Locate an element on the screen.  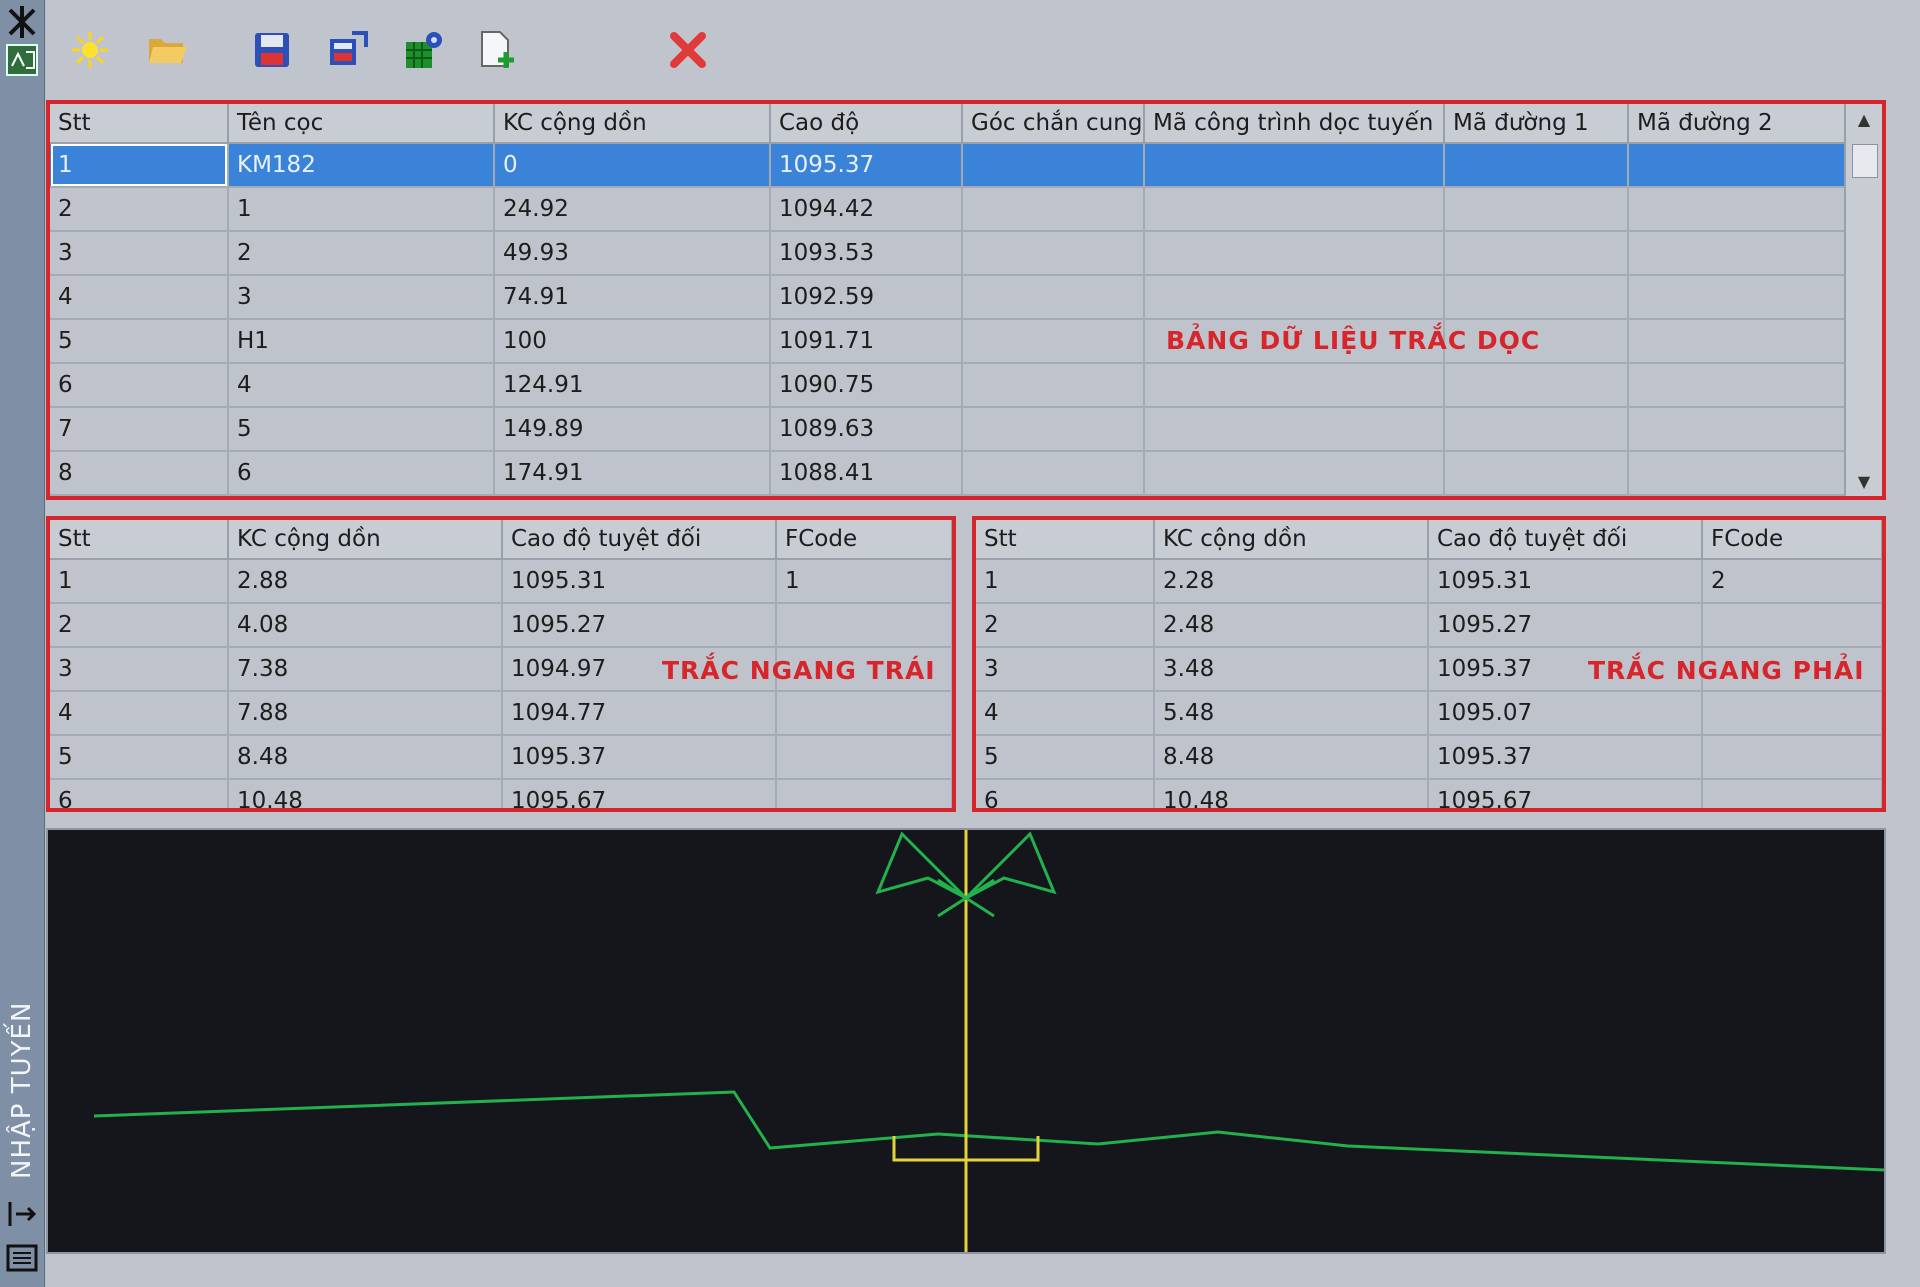
table-row: 6 4 124.91 1090.75 is located at coordinates (948, 385).